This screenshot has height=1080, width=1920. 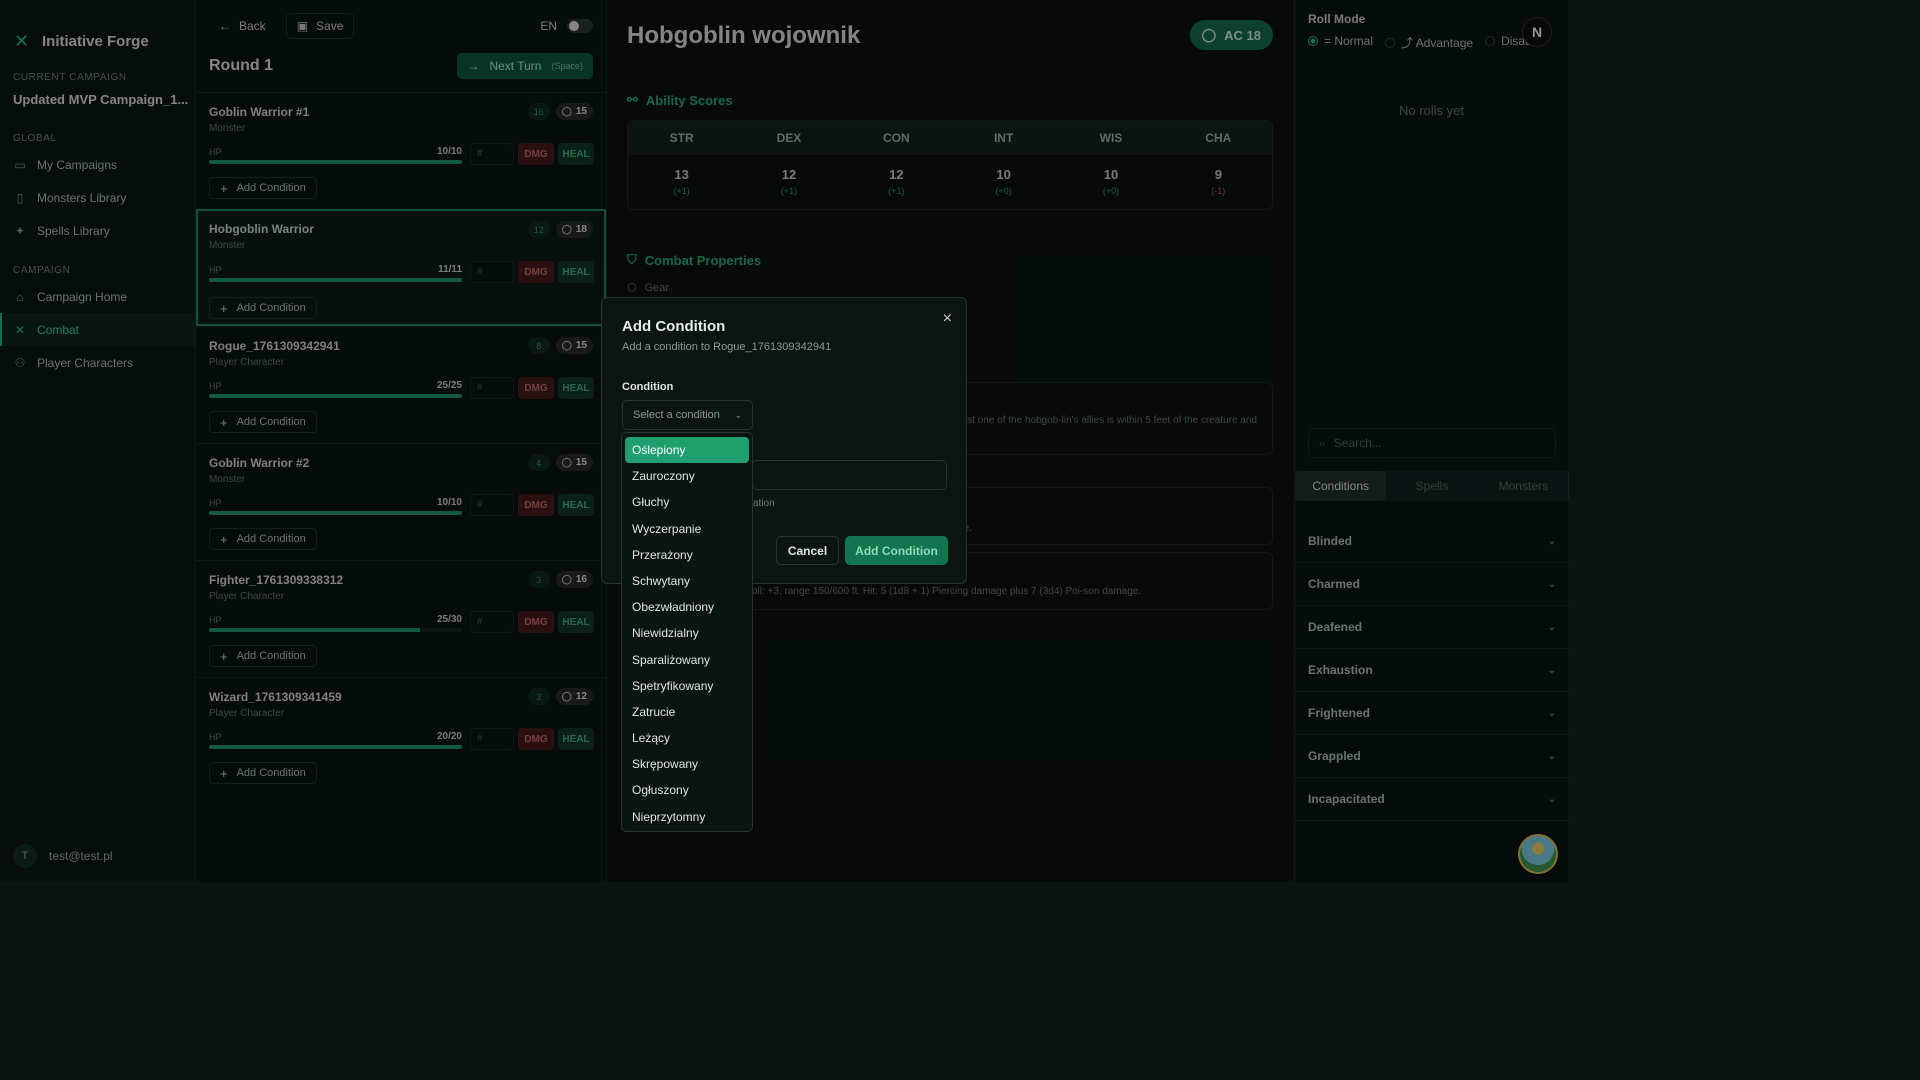 What do you see at coordinates (764, 503) in the screenshot?
I see `duration-hint: ation` at bounding box center [764, 503].